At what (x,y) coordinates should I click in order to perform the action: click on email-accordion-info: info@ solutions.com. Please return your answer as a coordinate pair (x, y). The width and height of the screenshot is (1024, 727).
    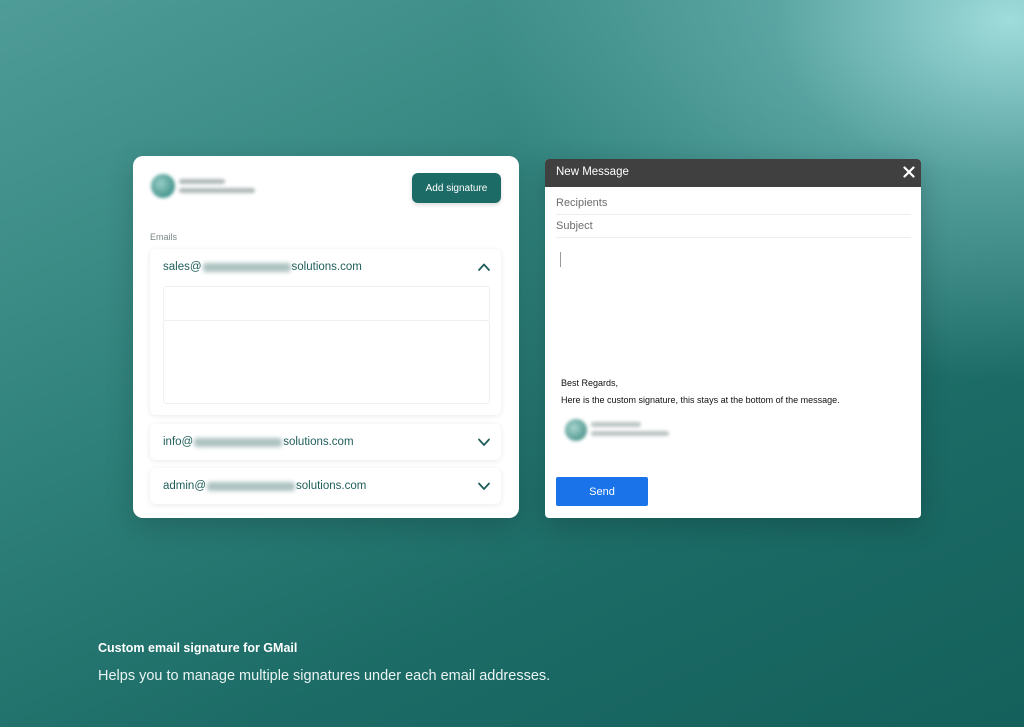
    Looking at the image, I should click on (325, 442).